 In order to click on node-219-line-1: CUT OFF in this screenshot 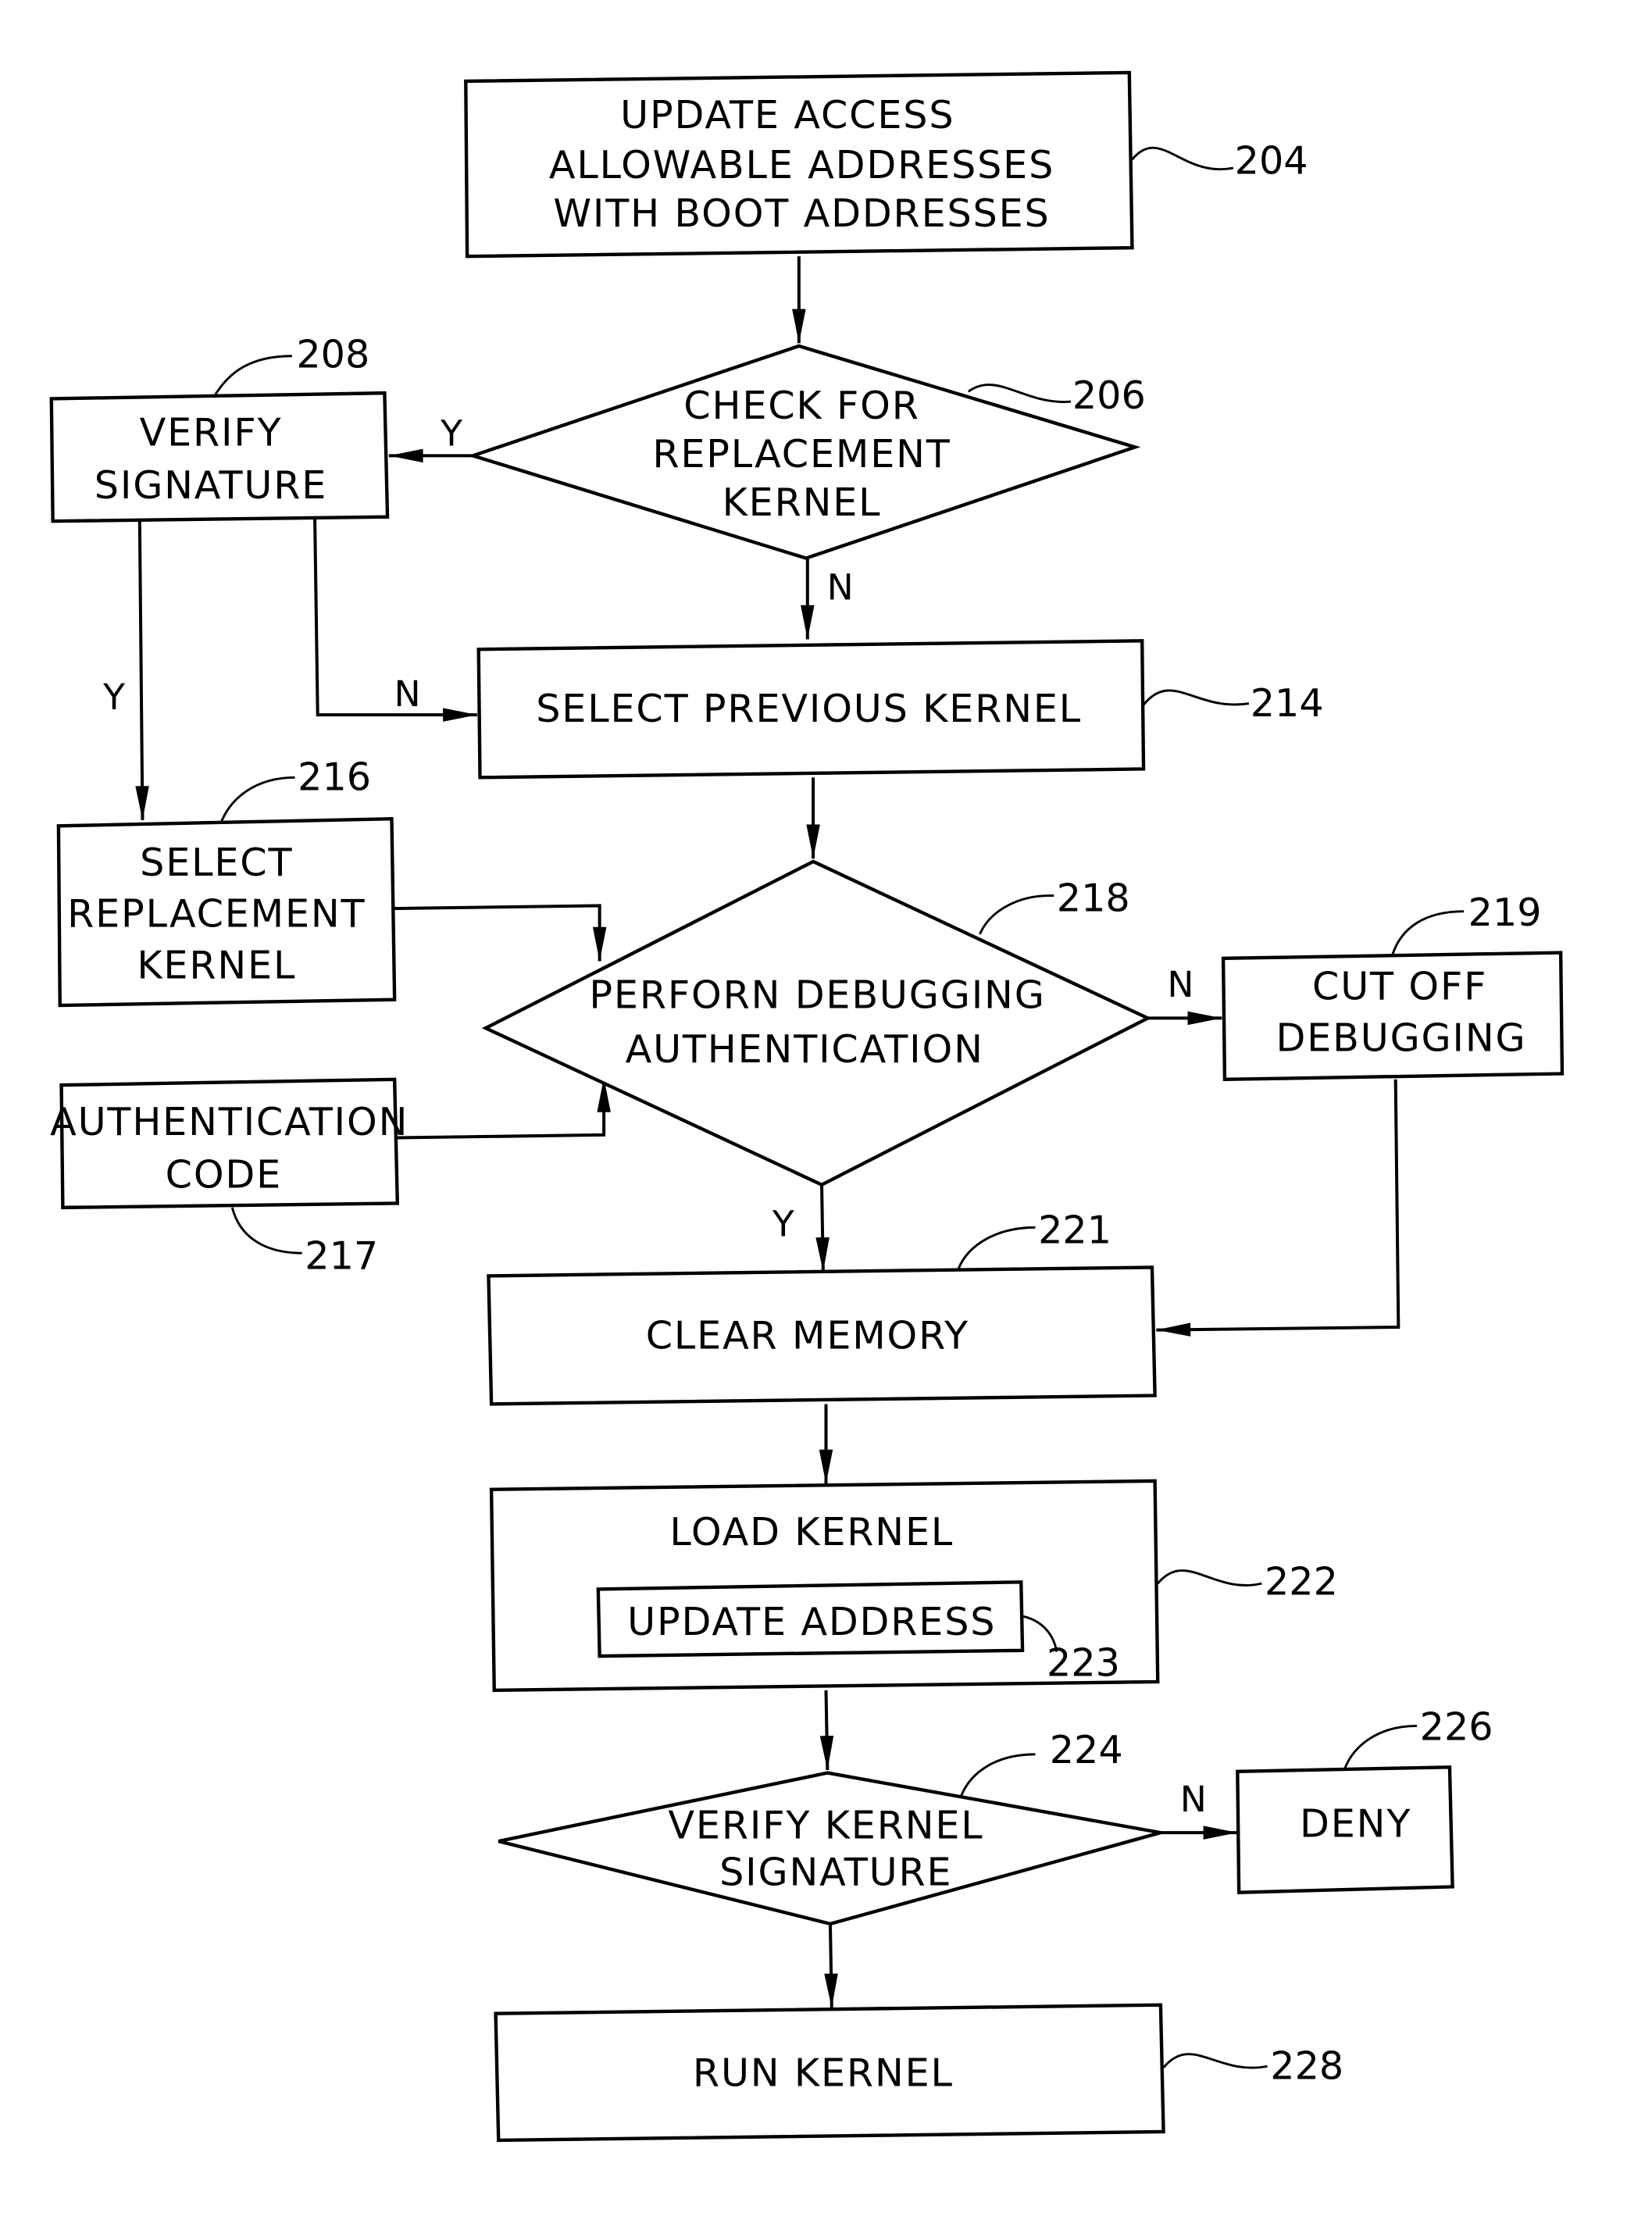, I will do `click(1399, 987)`.